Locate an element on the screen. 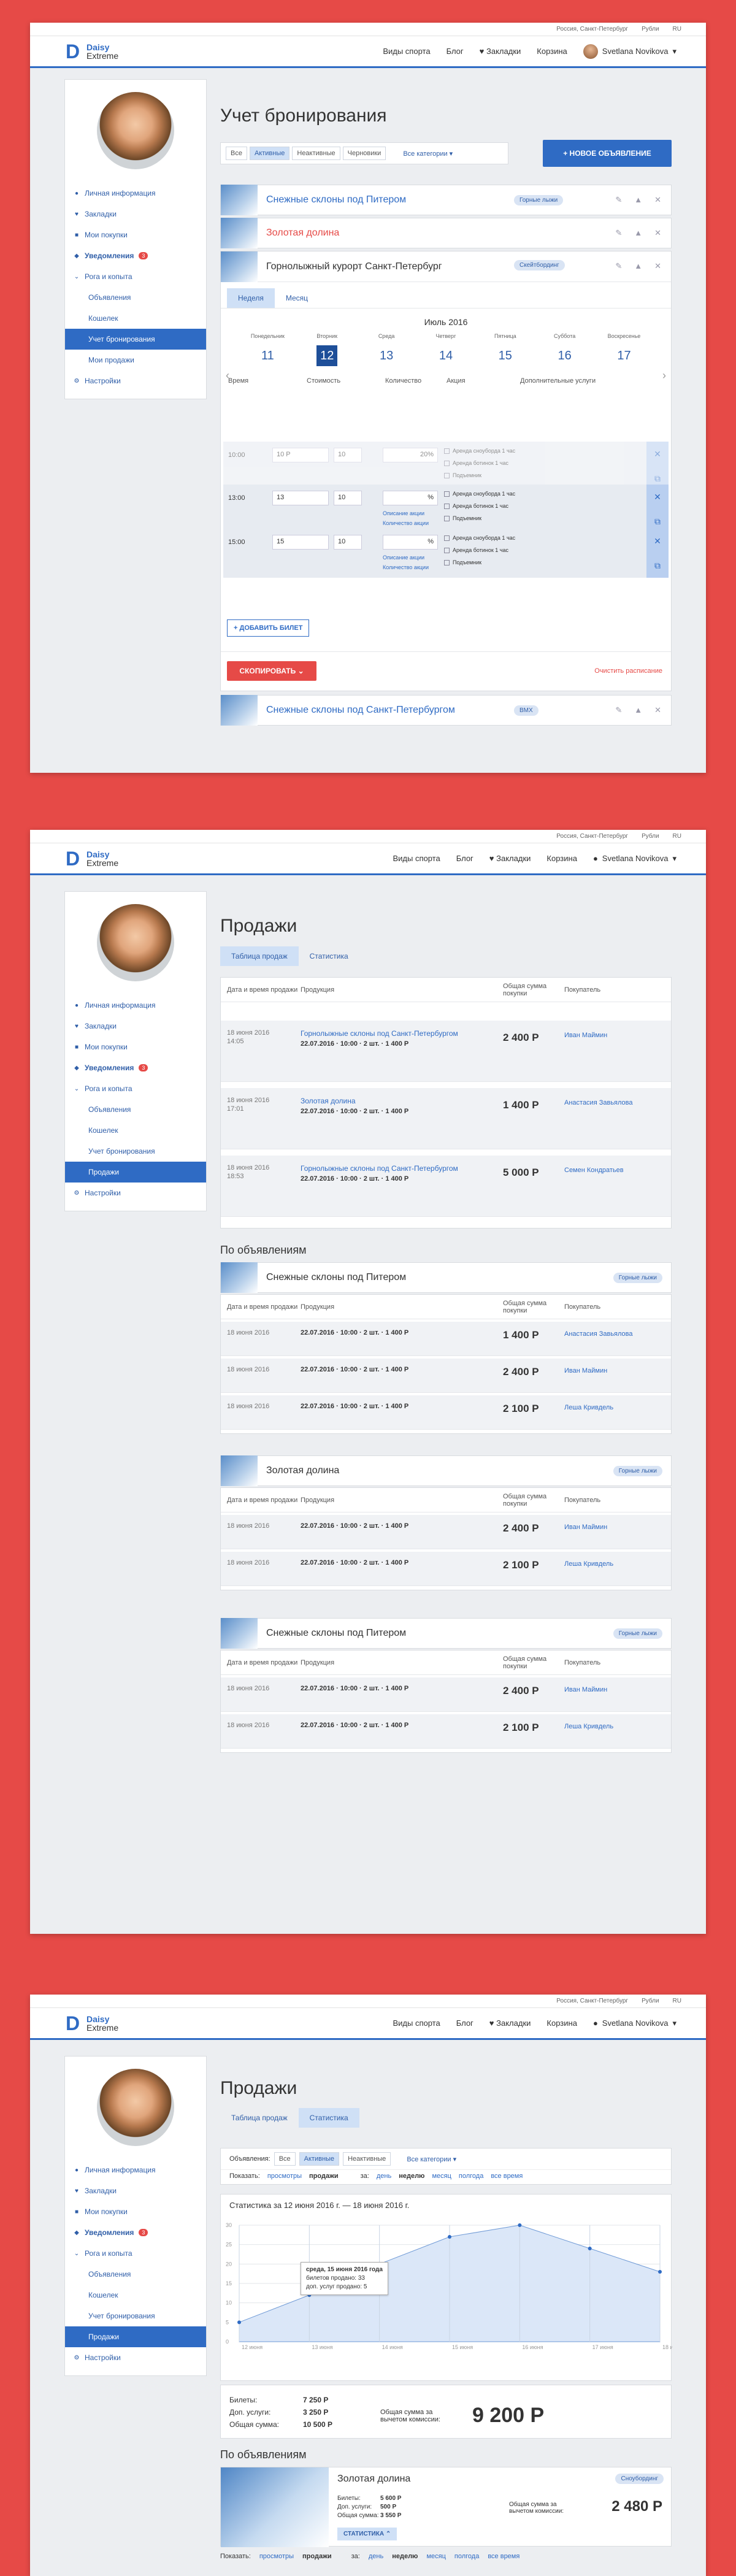  extra-service-checkbox: Подъемник is located at coordinates (462, 518).